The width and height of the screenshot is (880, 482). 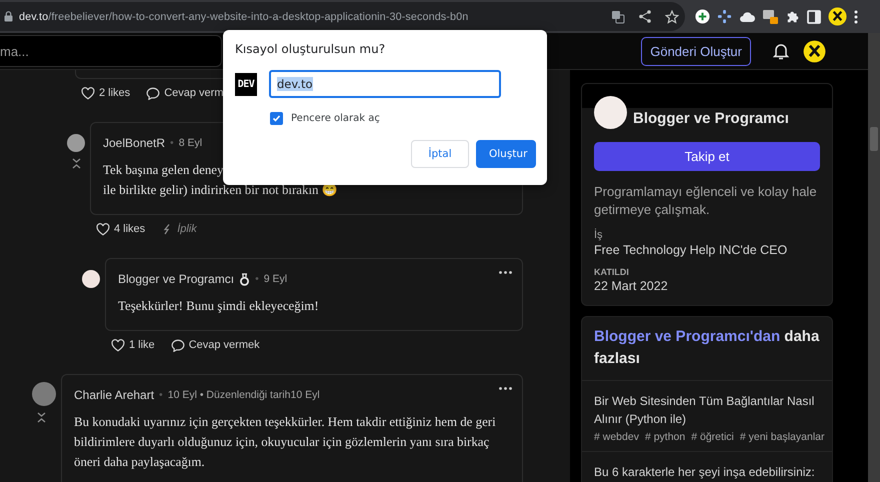 I want to click on check-icon, so click(x=276, y=118).